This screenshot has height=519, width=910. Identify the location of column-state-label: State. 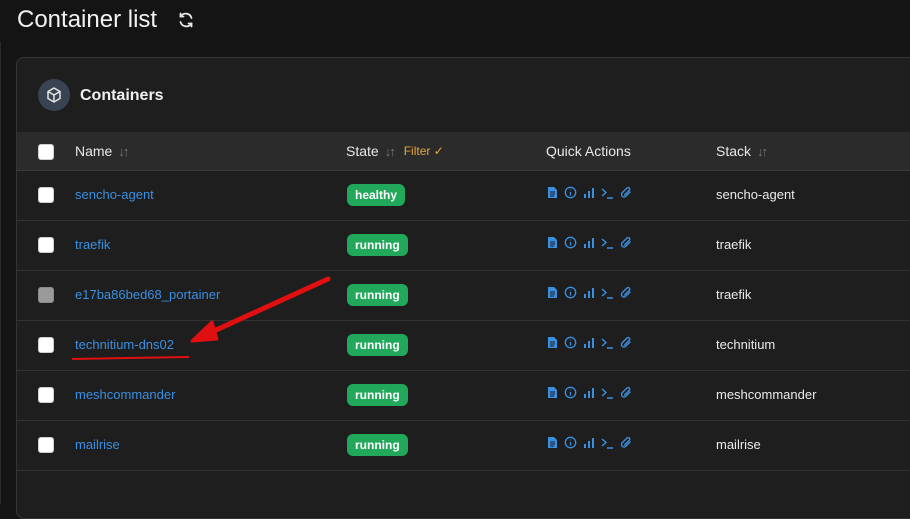
(362, 151).